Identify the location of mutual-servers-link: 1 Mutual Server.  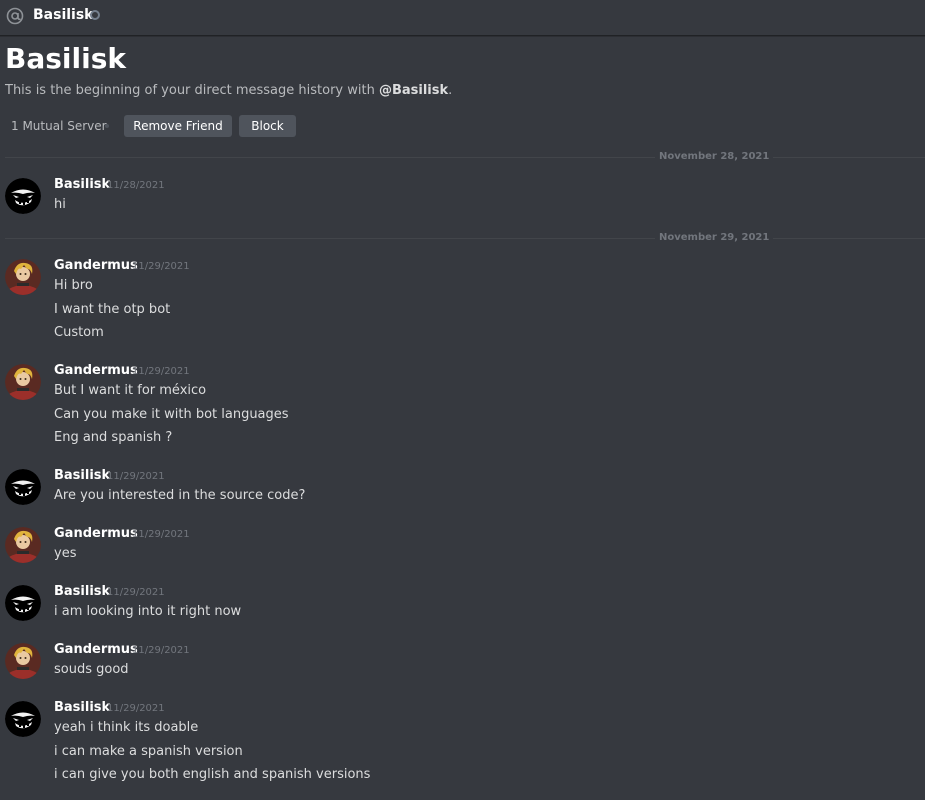
(59, 126).